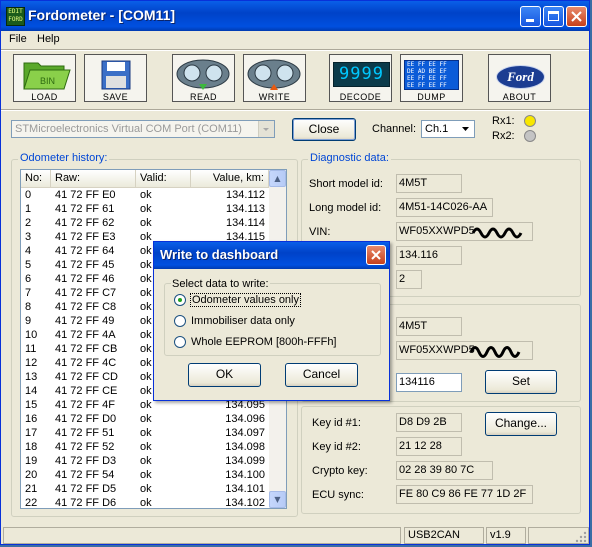 The image size is (592, 547). Describe the element at coordinates (506, 535) in the screenshot. I see `status-version: v1.9` at that location.